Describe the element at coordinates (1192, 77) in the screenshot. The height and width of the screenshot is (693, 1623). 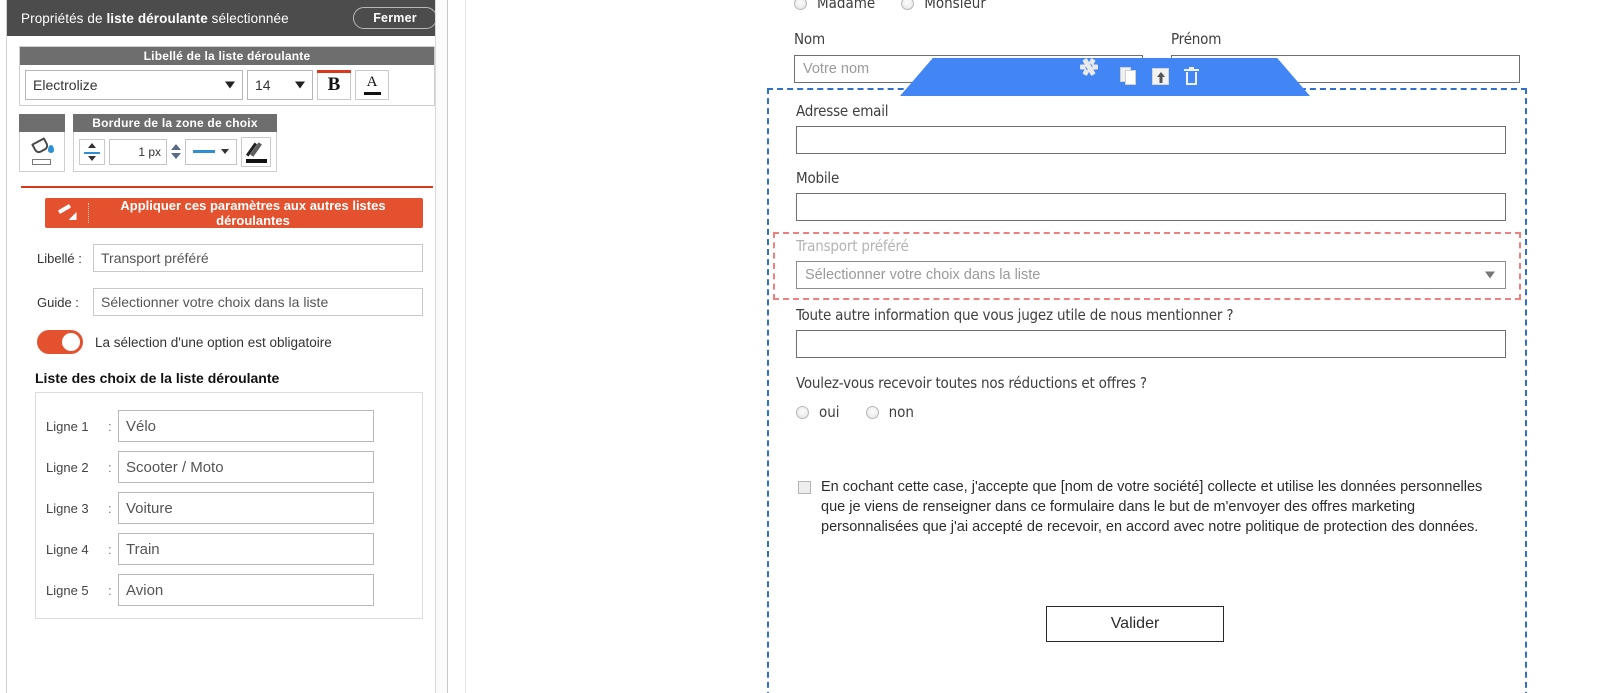
I see `delete-icon` at that location.